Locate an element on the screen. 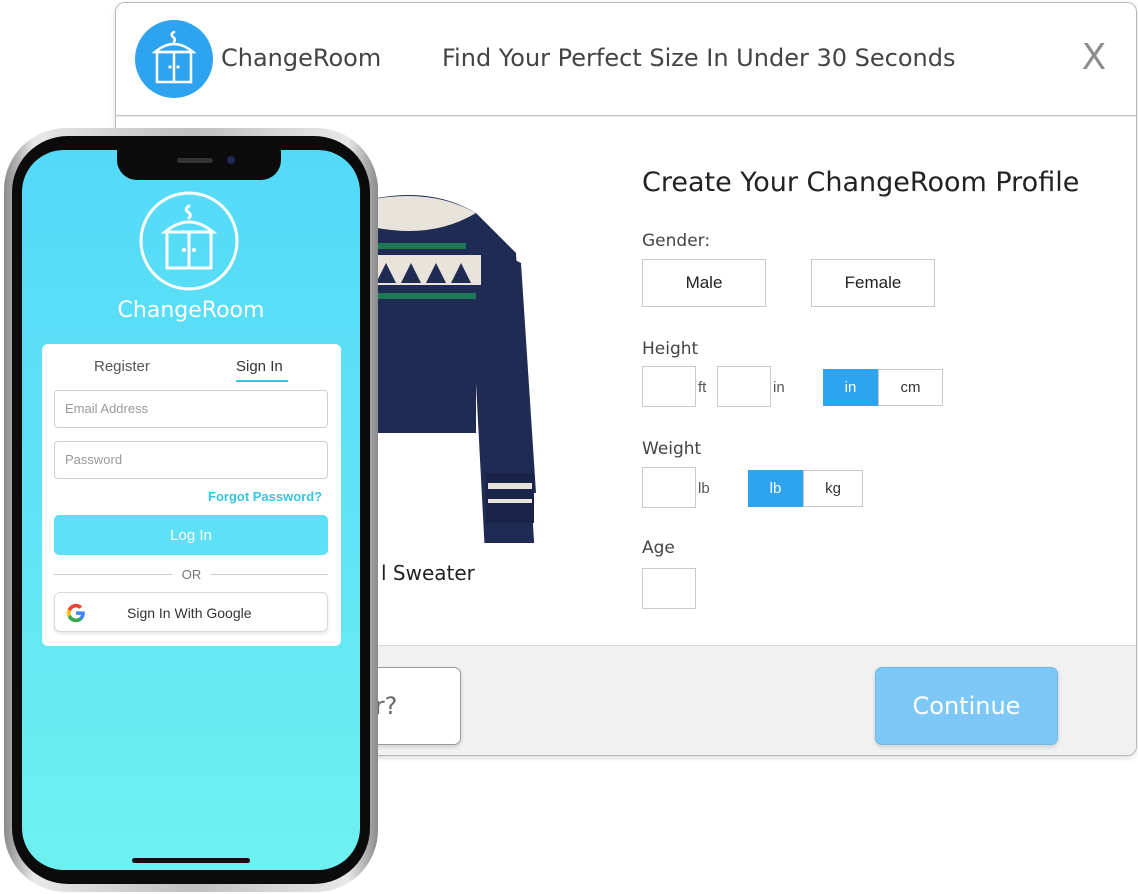 This screenshot has width=1138, height=894. phone-notch is located at coordinates (199, 165).